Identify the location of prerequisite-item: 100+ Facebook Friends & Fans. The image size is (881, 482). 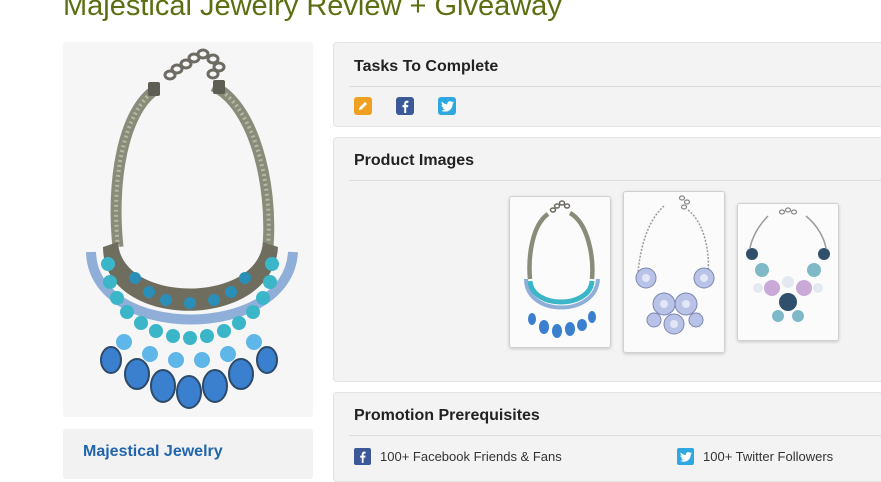
(458, 456).